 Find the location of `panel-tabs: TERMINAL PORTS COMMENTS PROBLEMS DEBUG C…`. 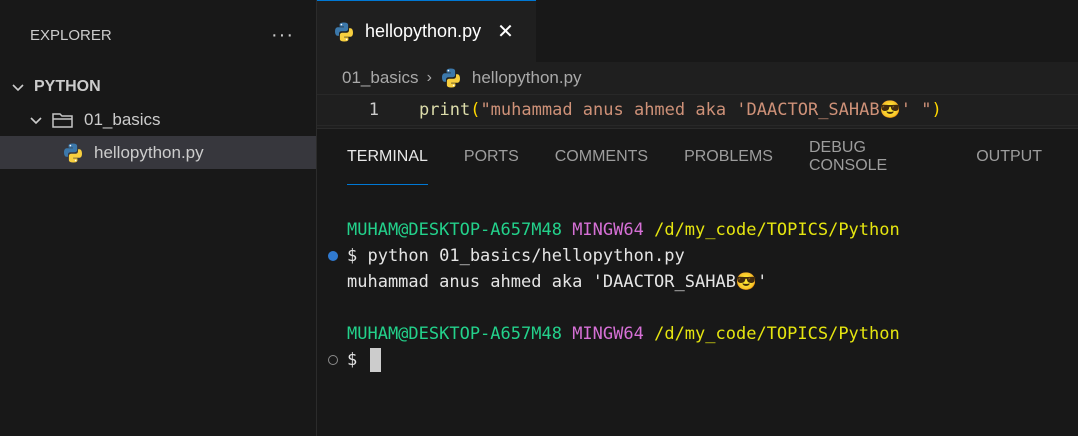

panel-tabs: TERMINAL PORTS COMMENTS PROBLEMS DEBUG C… is located at coordinates (697, 157).